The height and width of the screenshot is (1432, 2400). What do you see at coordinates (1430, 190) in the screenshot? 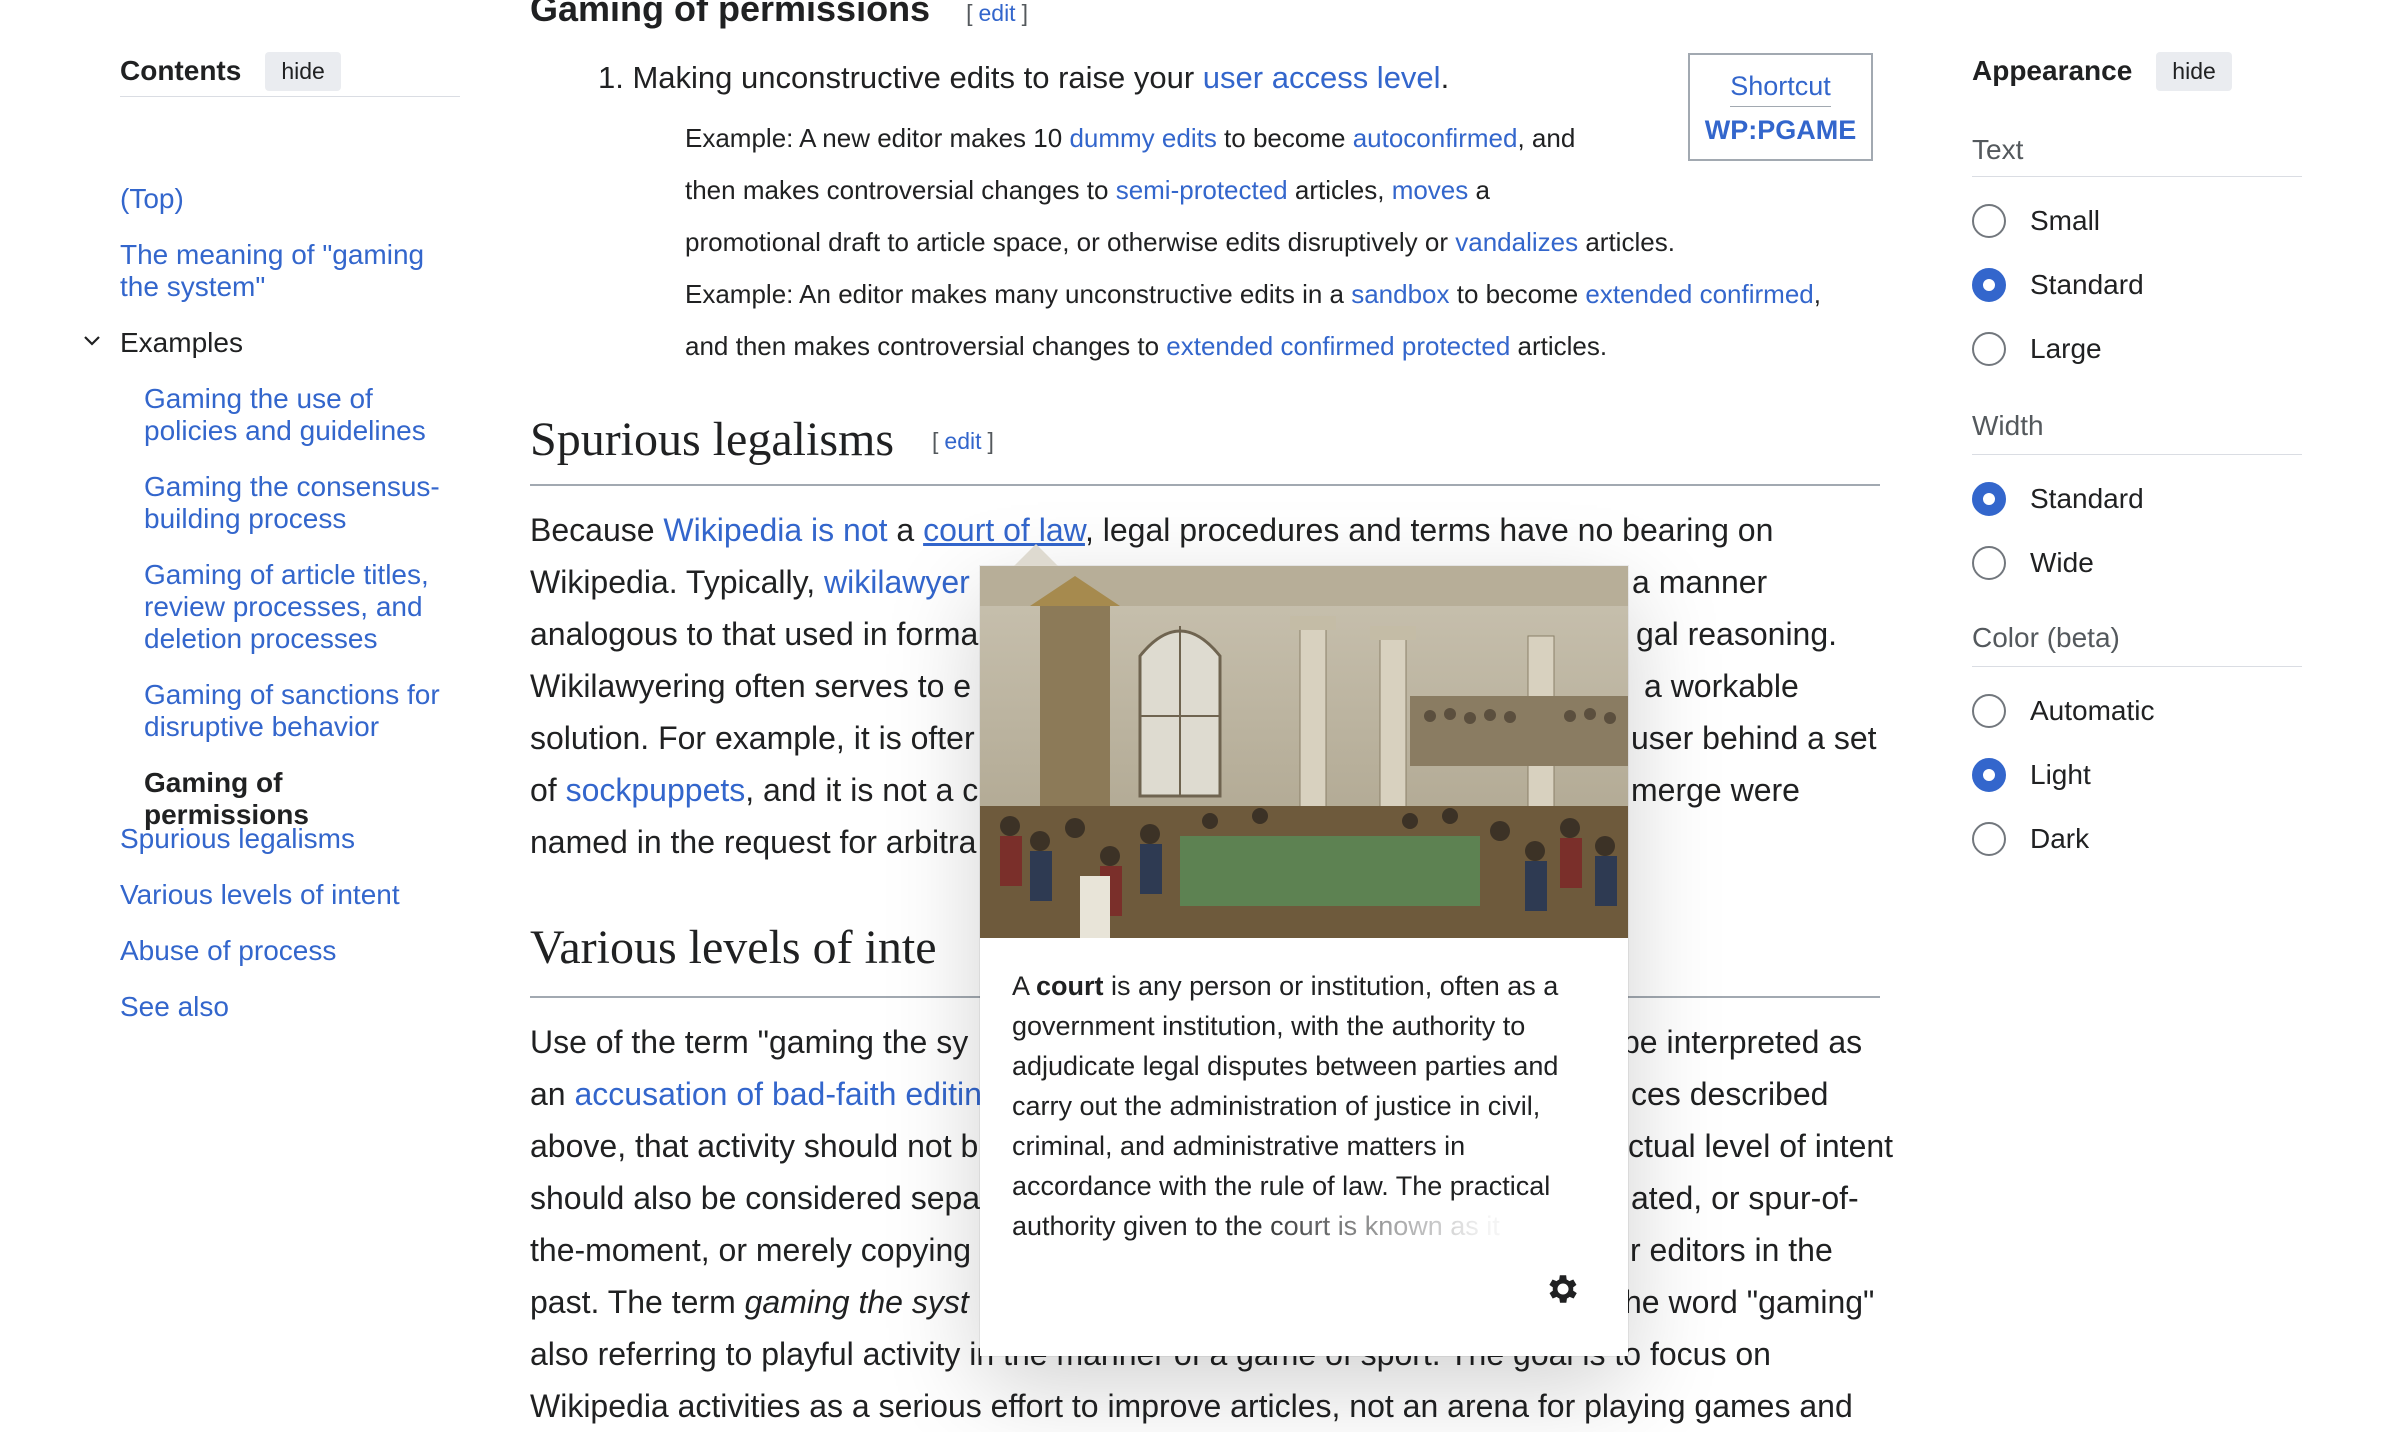
I see `link-moves: moves` at bounding box center [1430, 190].